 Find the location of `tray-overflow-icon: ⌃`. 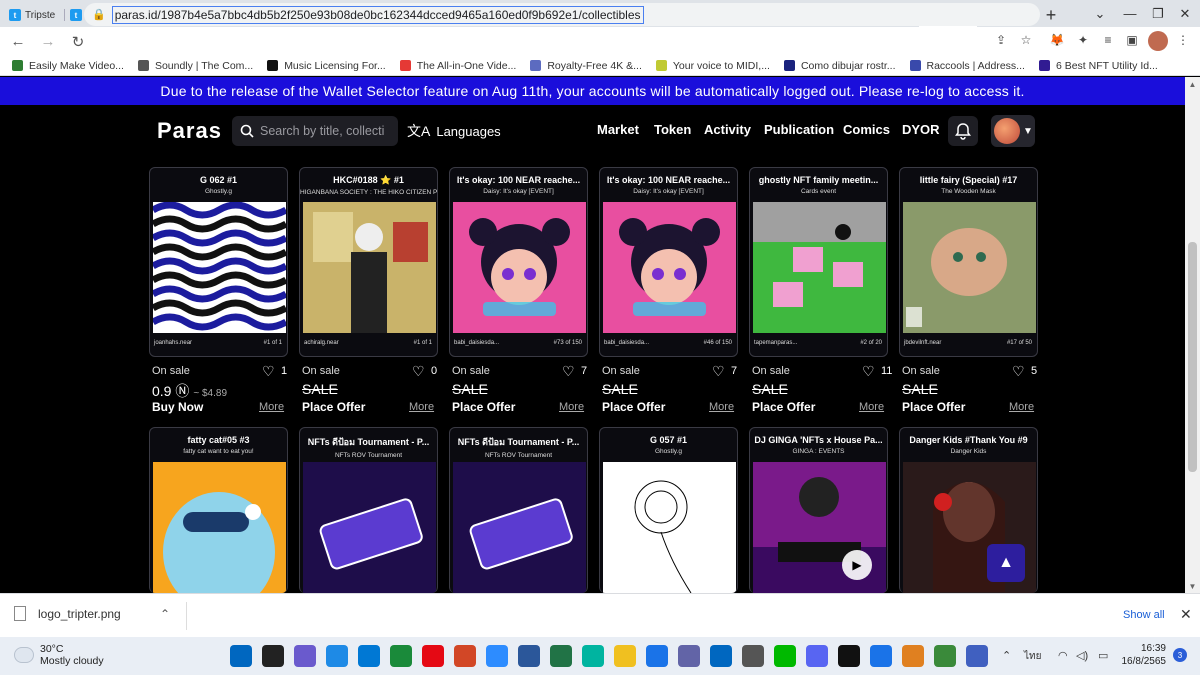

tray-overflow-icon: ⌃ is located at coordinates (1006, 655).